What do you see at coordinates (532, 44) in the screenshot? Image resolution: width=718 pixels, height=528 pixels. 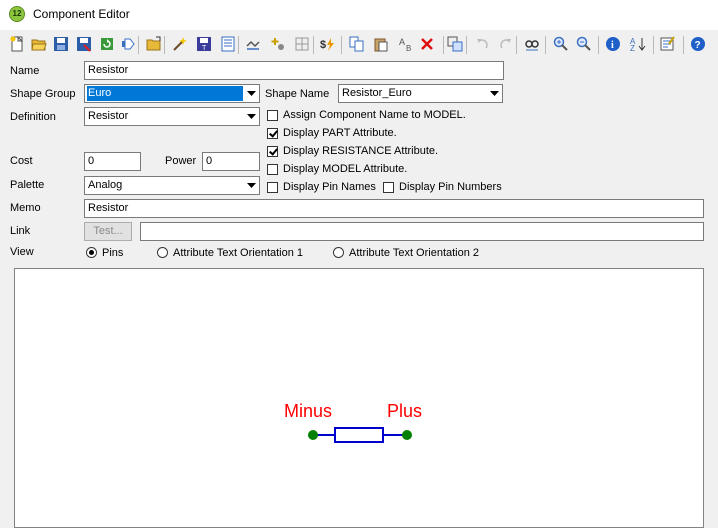 I see `find-icon` at bounding box center [532, 44].